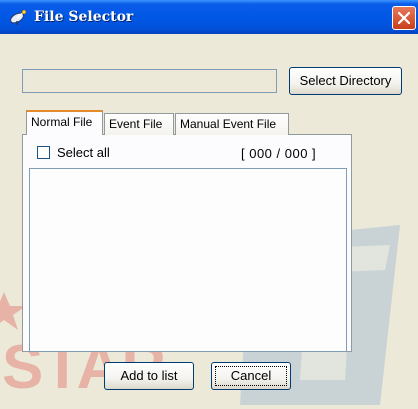  Describe the element at coordinates (149, 376) in the screenshot. I see `add-to-list-button: Add to list` at that location.